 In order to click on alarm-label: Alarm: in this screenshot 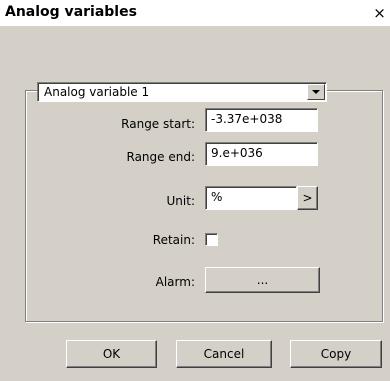, I will do `click(175, 282)`.